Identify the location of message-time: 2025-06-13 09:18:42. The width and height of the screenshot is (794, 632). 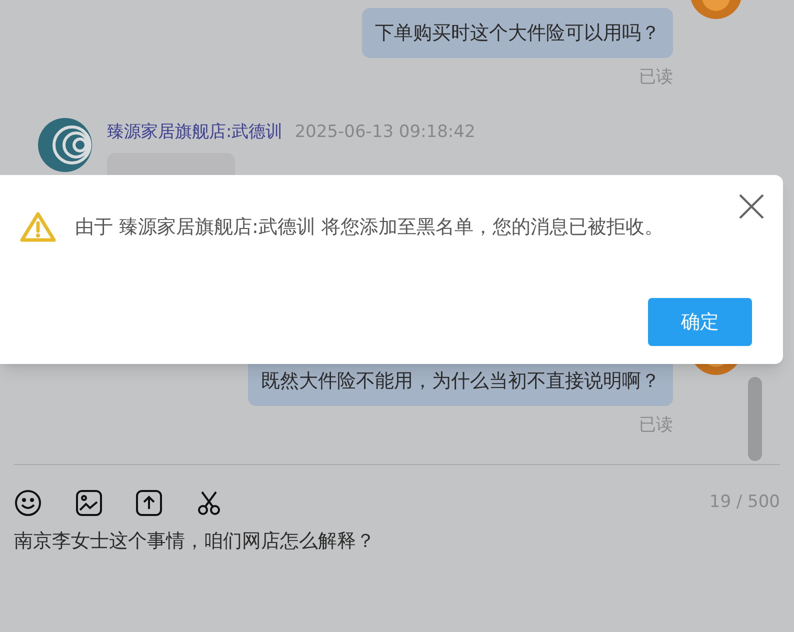
(385, 132).